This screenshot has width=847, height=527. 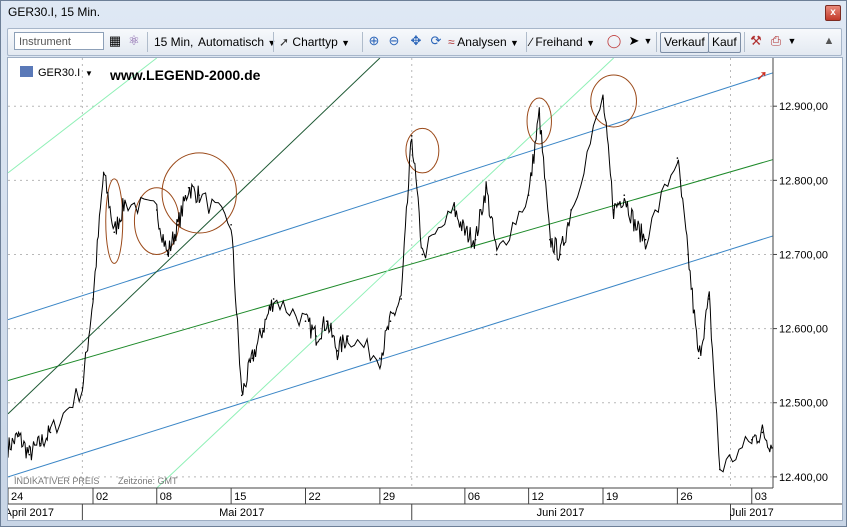 I want to click on analyses-label: Analysen, so click(x=482, y=42).